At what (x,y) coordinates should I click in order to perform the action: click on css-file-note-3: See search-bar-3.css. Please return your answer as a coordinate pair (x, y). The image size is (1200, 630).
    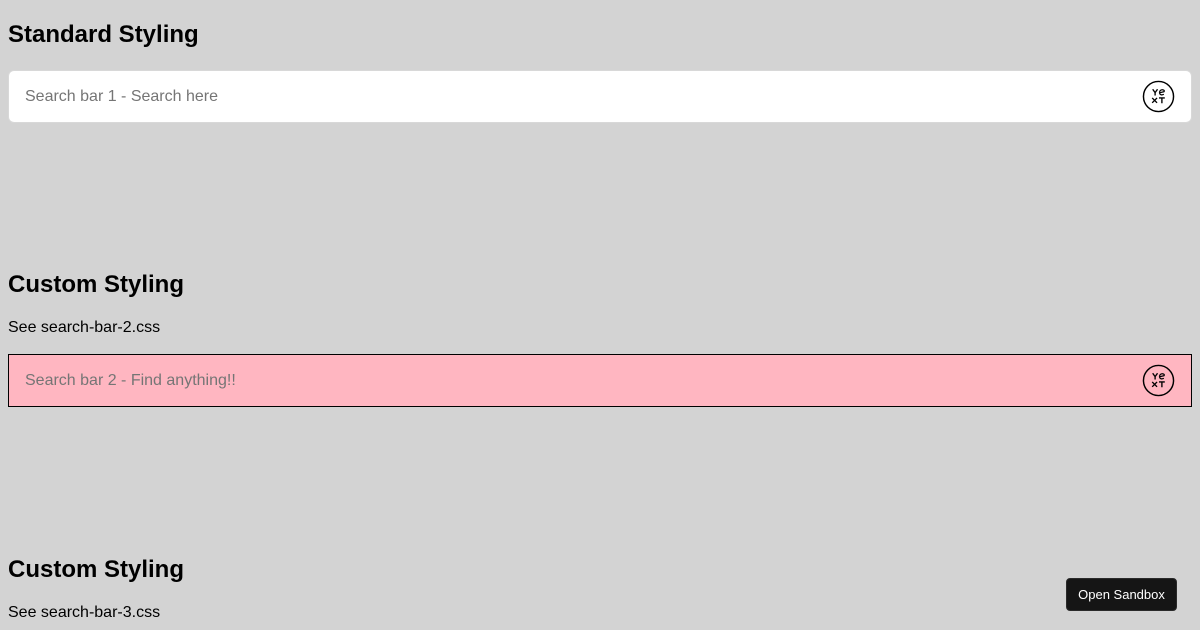
    Looking at the image, I should click on (84, 612).